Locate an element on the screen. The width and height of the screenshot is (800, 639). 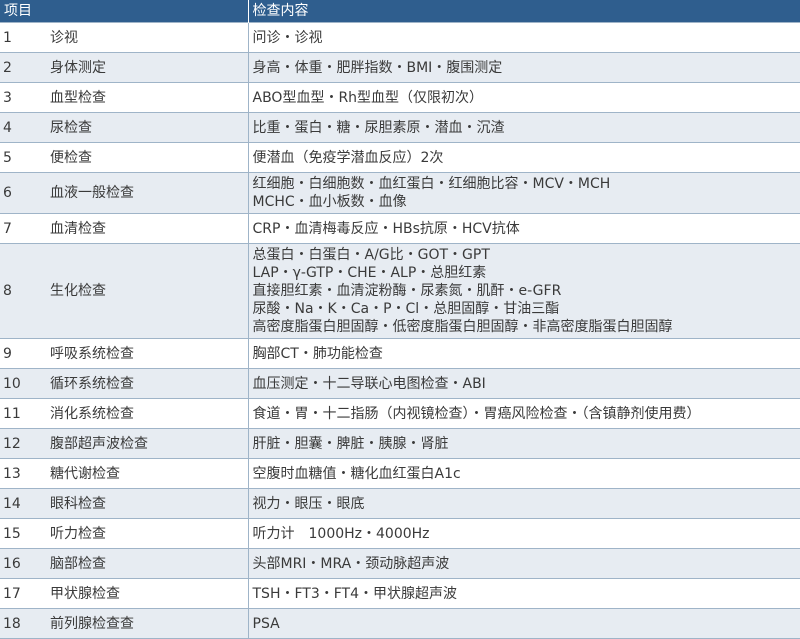
content-line: 胸部CT・肺功能检查 is located at coordinates (317, 353).